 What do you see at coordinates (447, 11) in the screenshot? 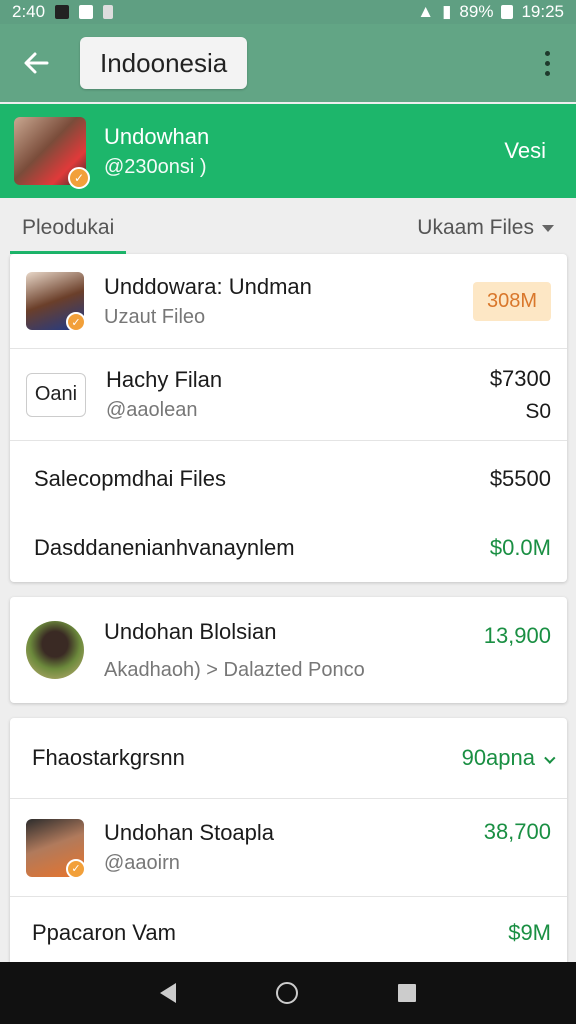
I see `signal-icon: ▮` at bounding box center [447, 11].